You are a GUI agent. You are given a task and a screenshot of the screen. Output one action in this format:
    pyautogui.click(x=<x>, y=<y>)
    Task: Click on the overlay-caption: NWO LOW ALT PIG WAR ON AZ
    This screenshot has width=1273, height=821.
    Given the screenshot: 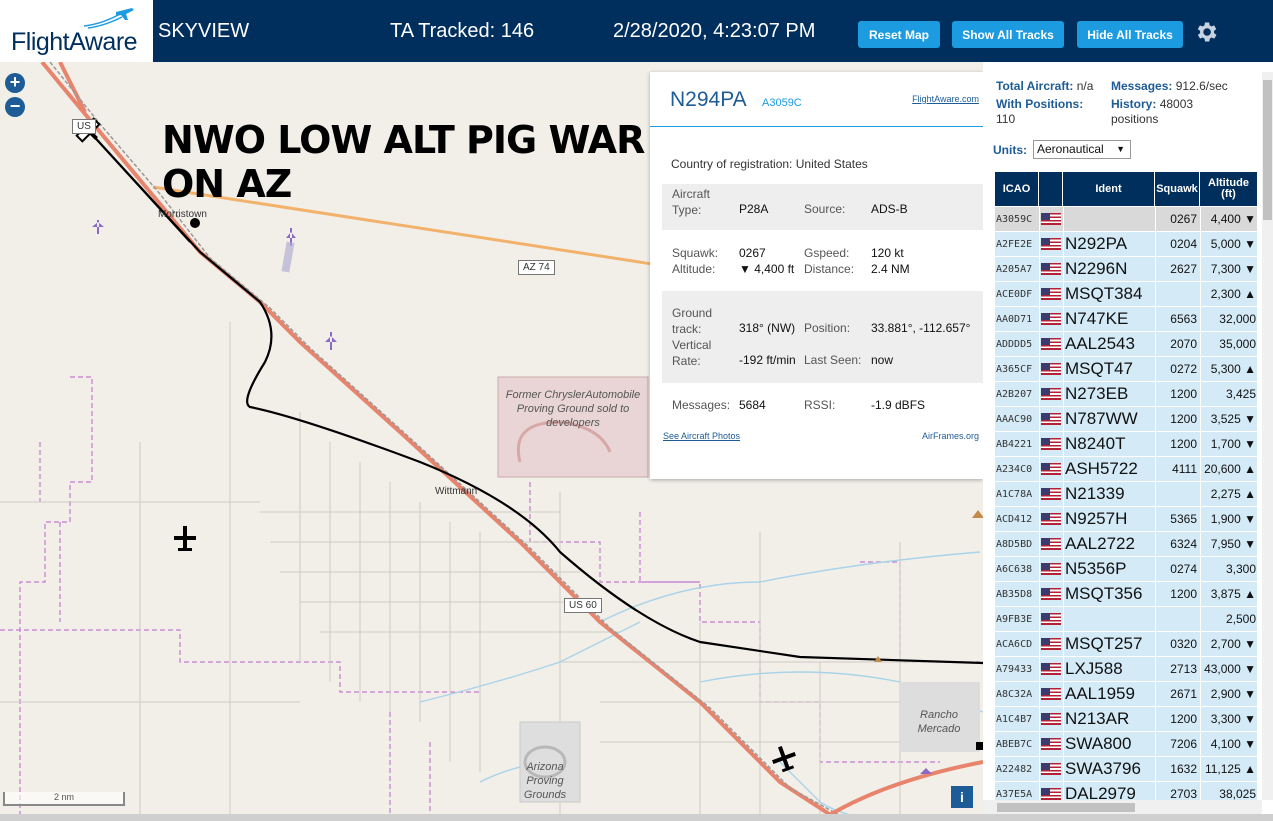 What is the action you would take?
    pyautogui.click(x=403, y=162)
    